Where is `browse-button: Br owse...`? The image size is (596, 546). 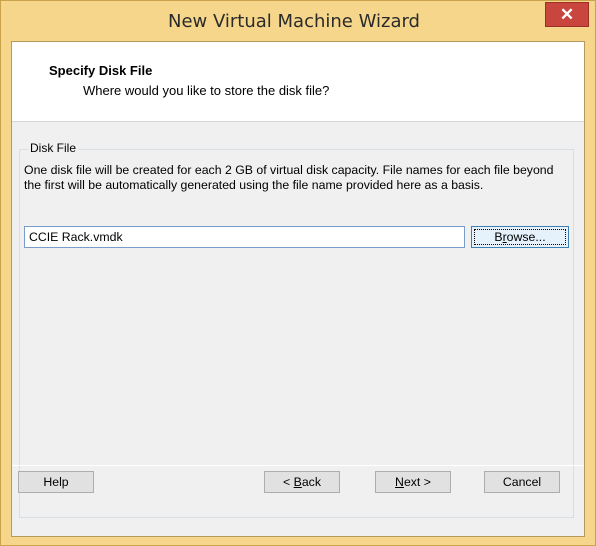
browse-button: Br owse... is located at coordinates (520, 237).